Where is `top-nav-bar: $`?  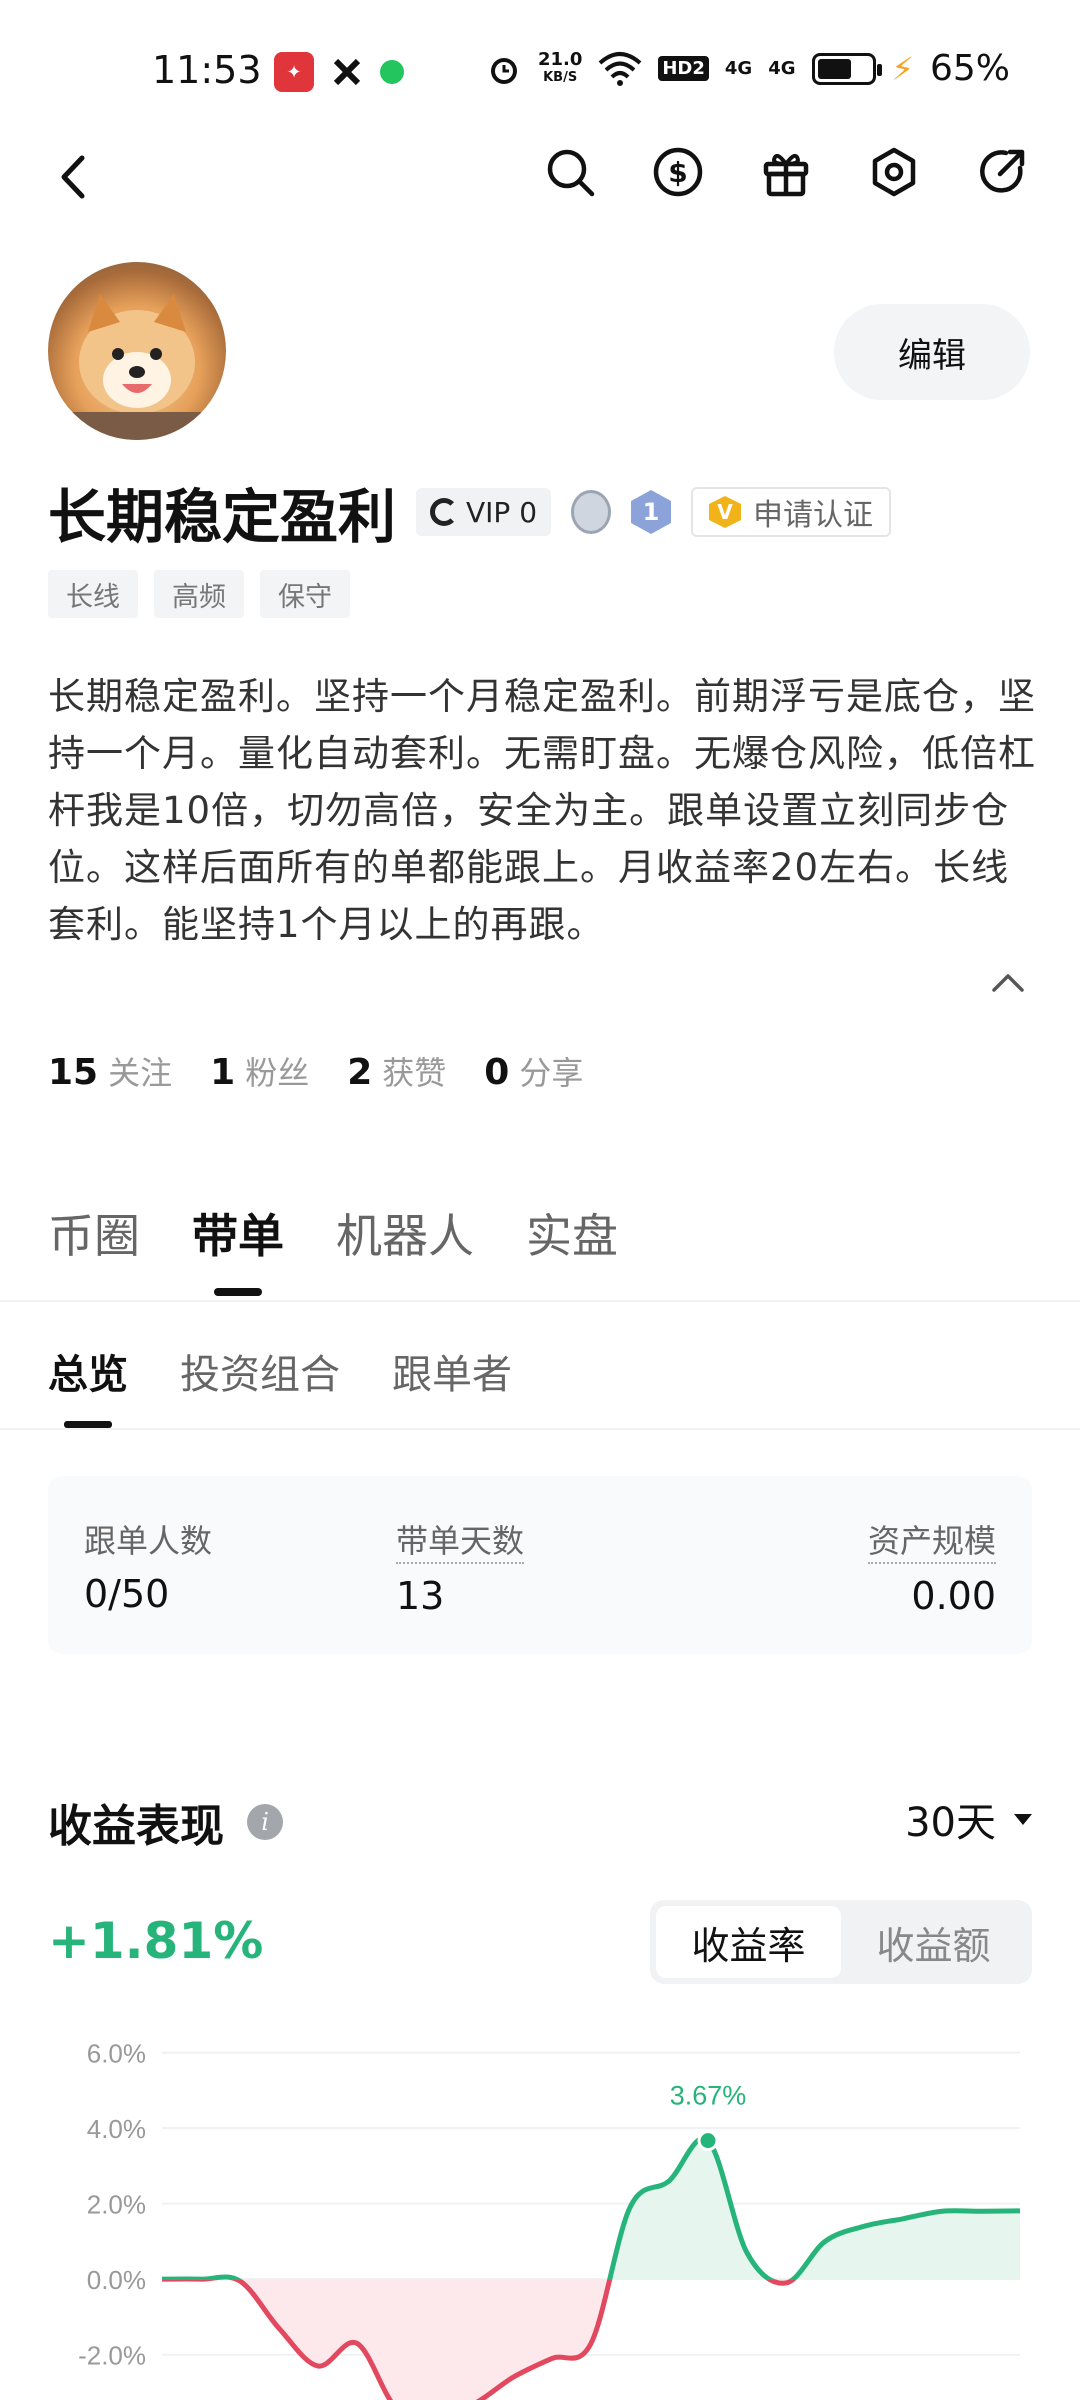
top-nav-bar: $ is located at coordinates (540, 176).